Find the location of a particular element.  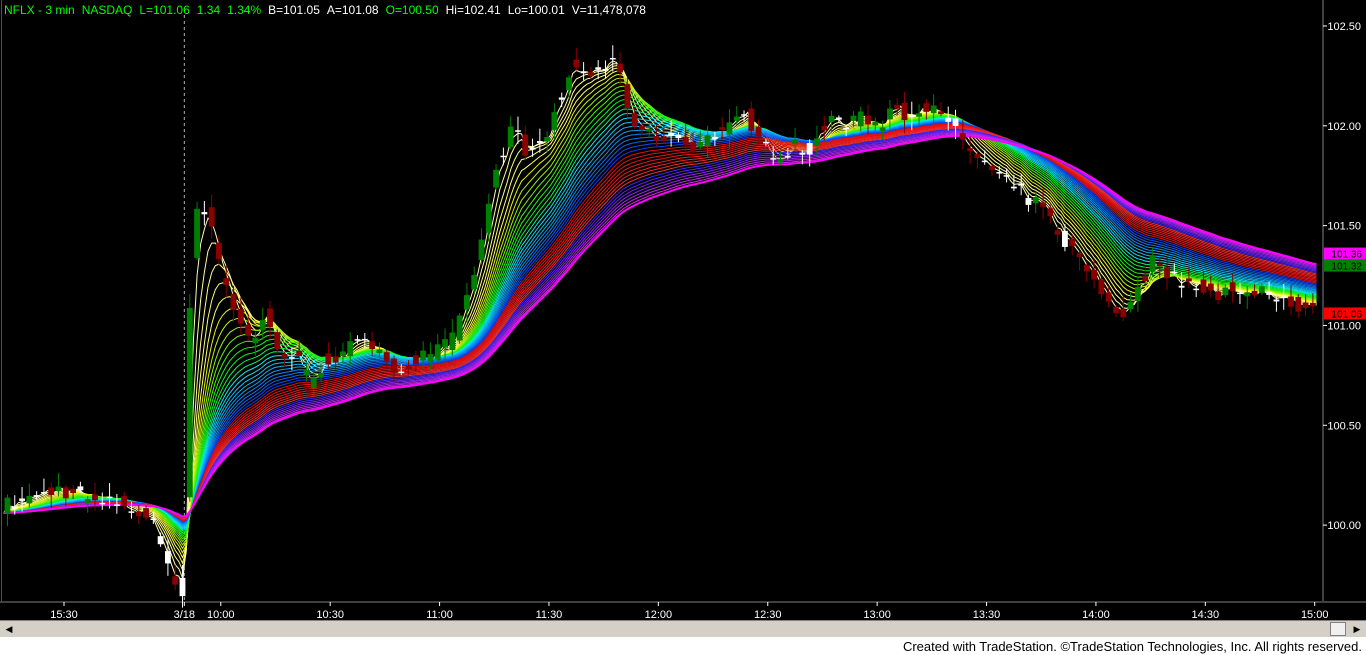

price-tick-label: 101.00 is located at coordinates (1344, 326).